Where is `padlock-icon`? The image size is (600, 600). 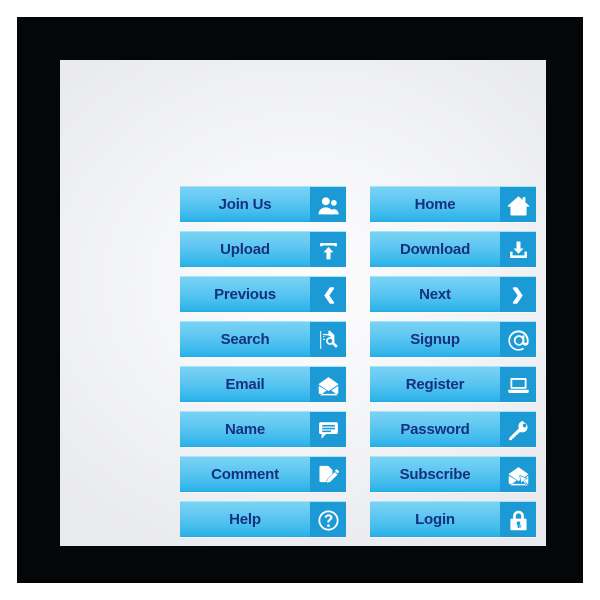
padlock-icon is located at coordinates (518, 519).